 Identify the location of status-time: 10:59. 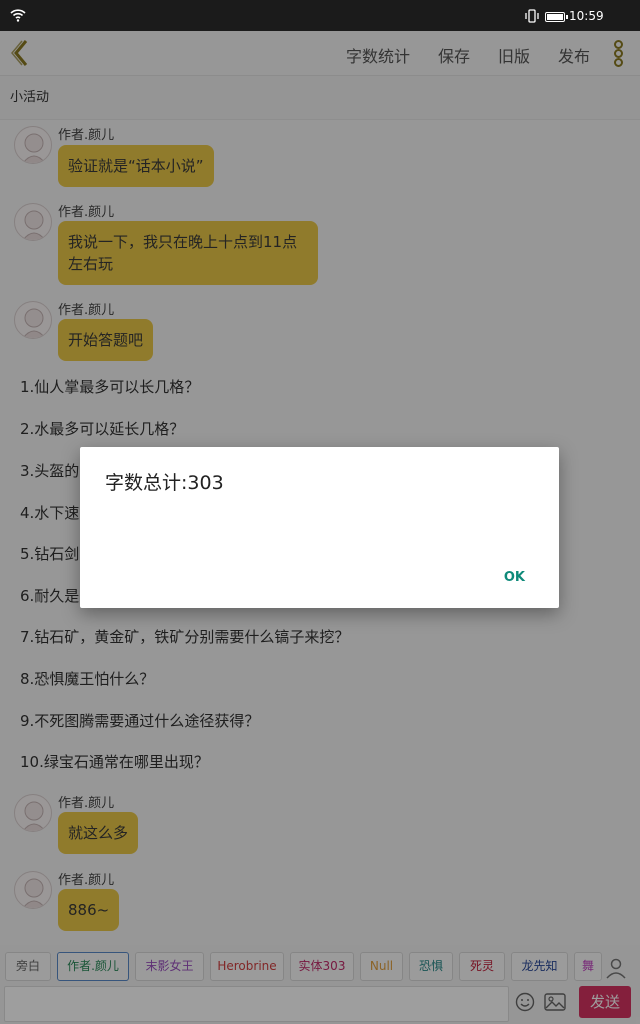
(586, 16).